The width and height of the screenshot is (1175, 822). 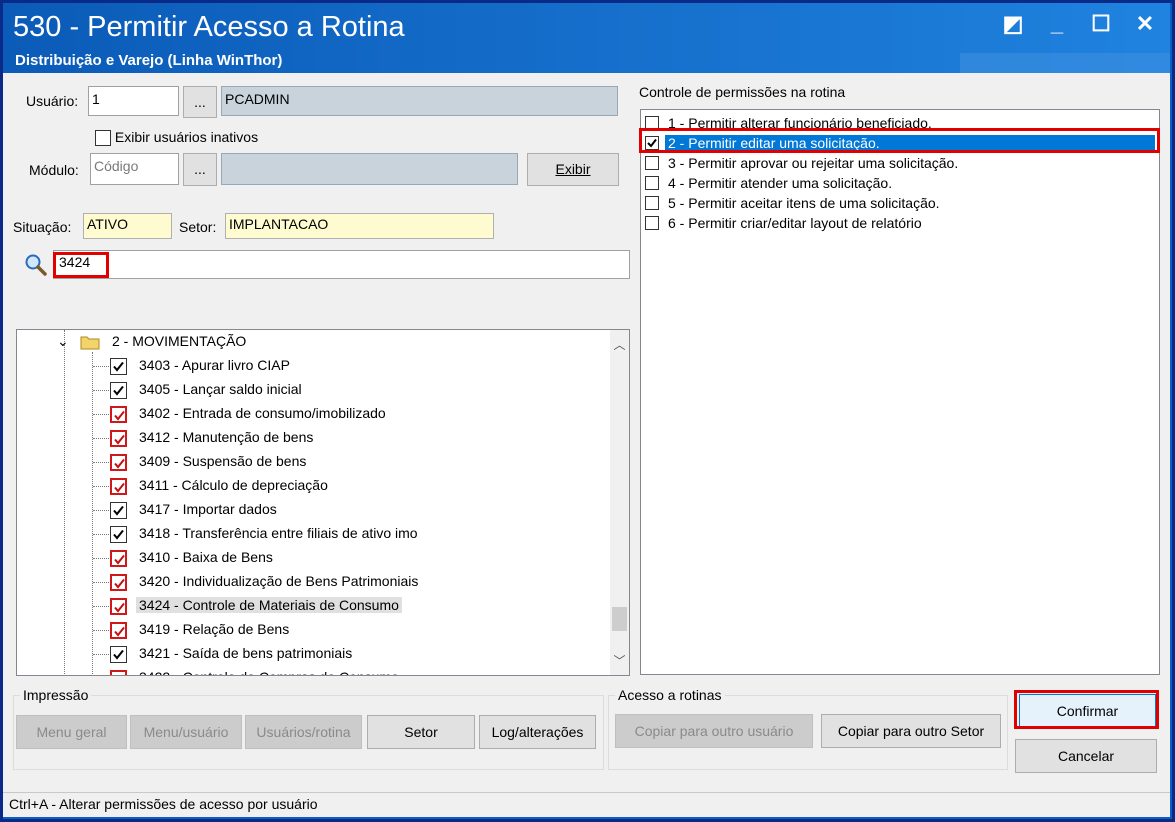 I want to click on tree-folder-row: ⌄ 2 - MOVIMENTAÇÃO, so click(x=312, y=342).